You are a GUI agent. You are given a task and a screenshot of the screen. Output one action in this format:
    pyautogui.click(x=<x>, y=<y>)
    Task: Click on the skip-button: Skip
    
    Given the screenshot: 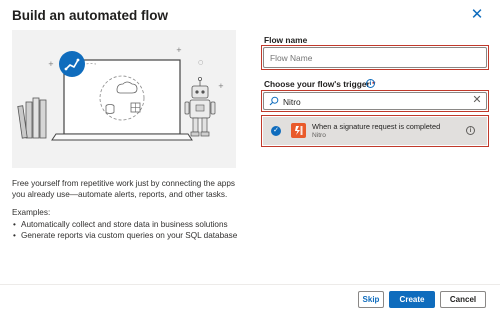 What is the action you would take?
    pyautogui.click(x=371, y=299)
    